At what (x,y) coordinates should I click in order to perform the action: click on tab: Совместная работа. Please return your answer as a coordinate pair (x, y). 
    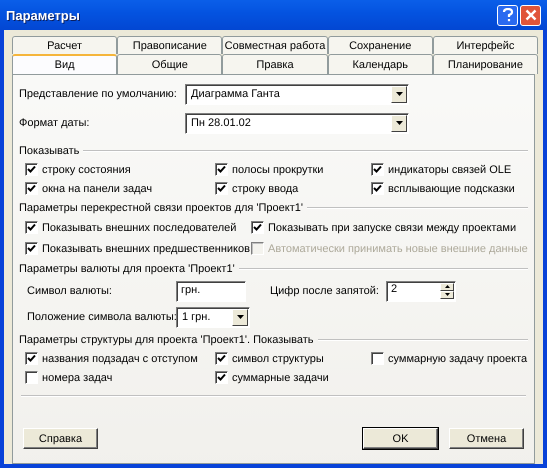
    Looking at the image, I should click on (275, 45).